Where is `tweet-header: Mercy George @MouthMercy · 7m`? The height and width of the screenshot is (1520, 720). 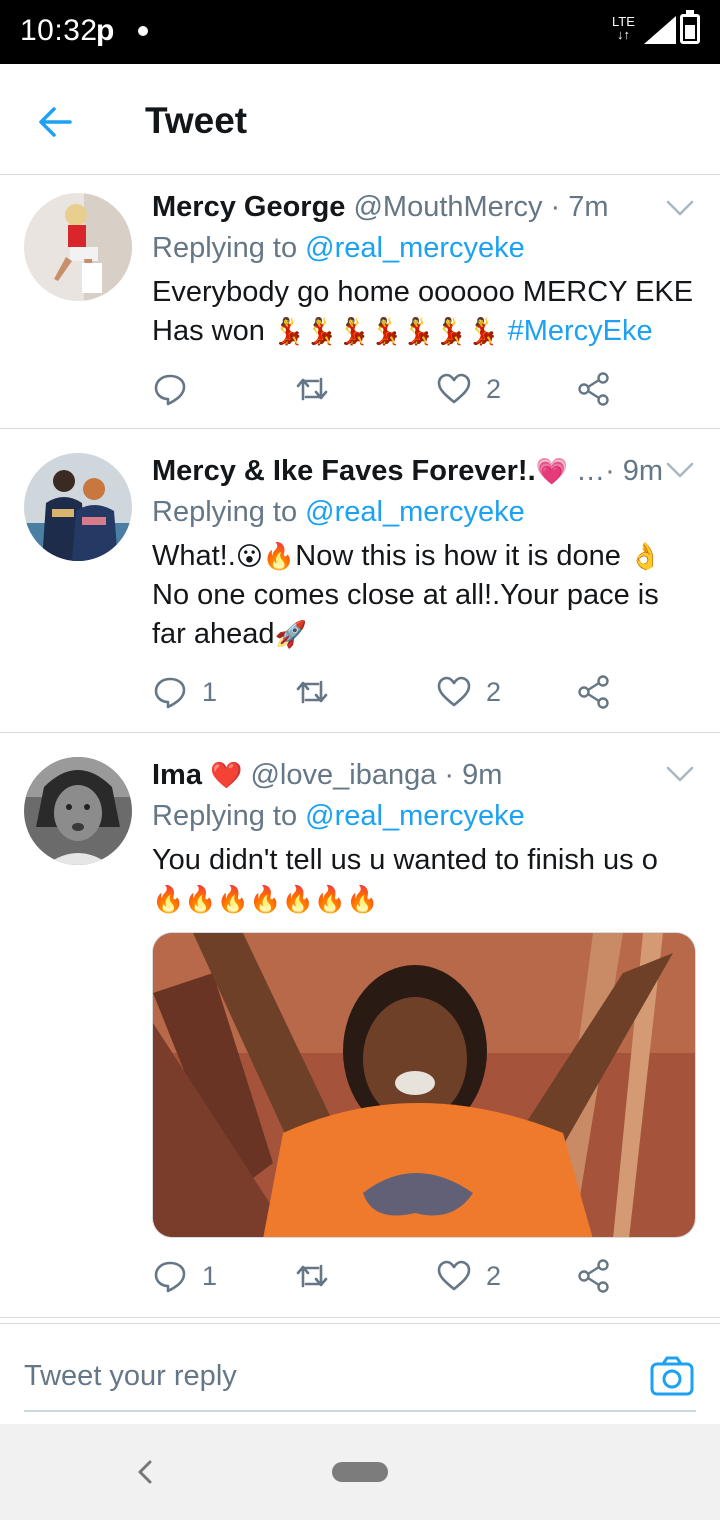 tweet-header: Mercy George @MouthMercy · 7m is located at coordinates (380, 207).